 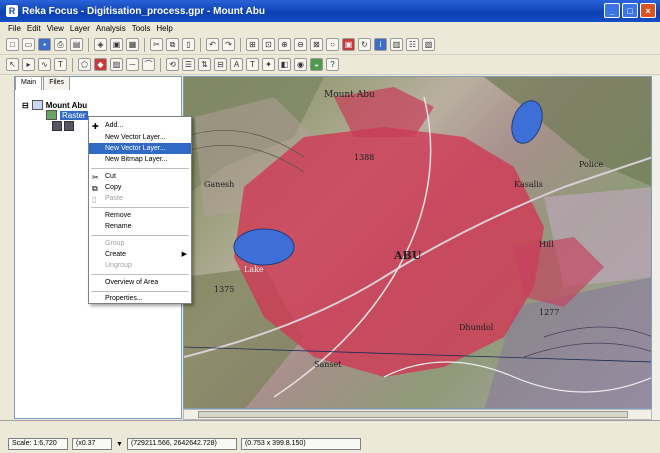 What do you see at coordinates (12, 11) in the screenshot?
I see `app-icon: R` at bounding box center [12, 11].